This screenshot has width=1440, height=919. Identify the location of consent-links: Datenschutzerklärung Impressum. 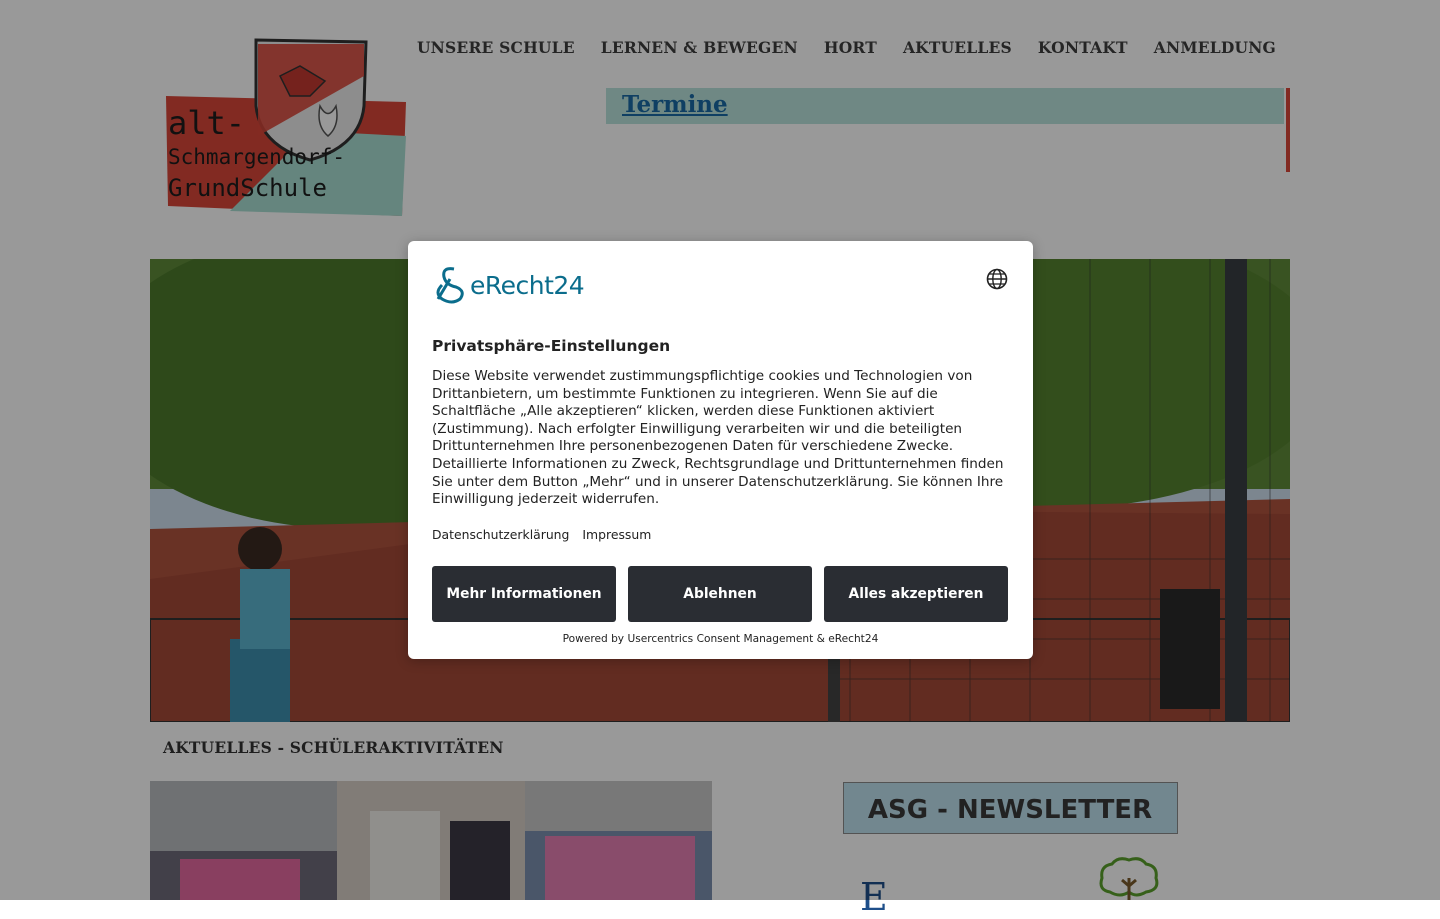
(541, 534).